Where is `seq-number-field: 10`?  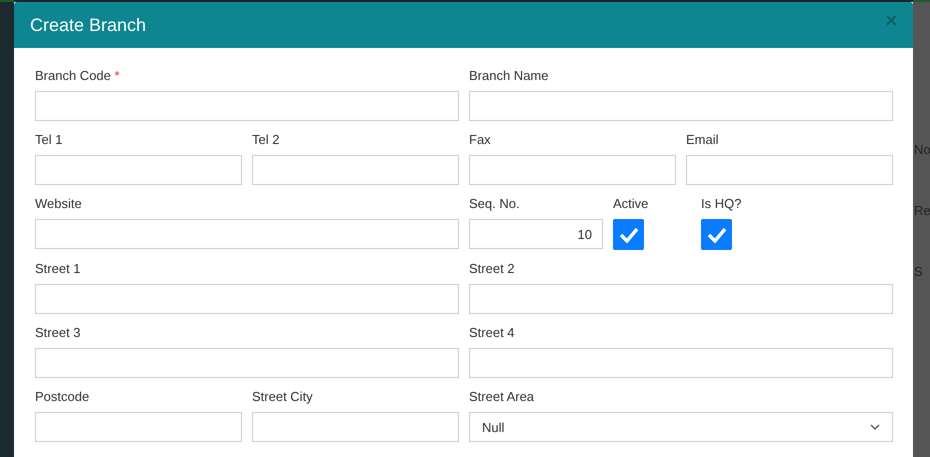 seq-number-field: 10 is located at coordinates (536, 234).